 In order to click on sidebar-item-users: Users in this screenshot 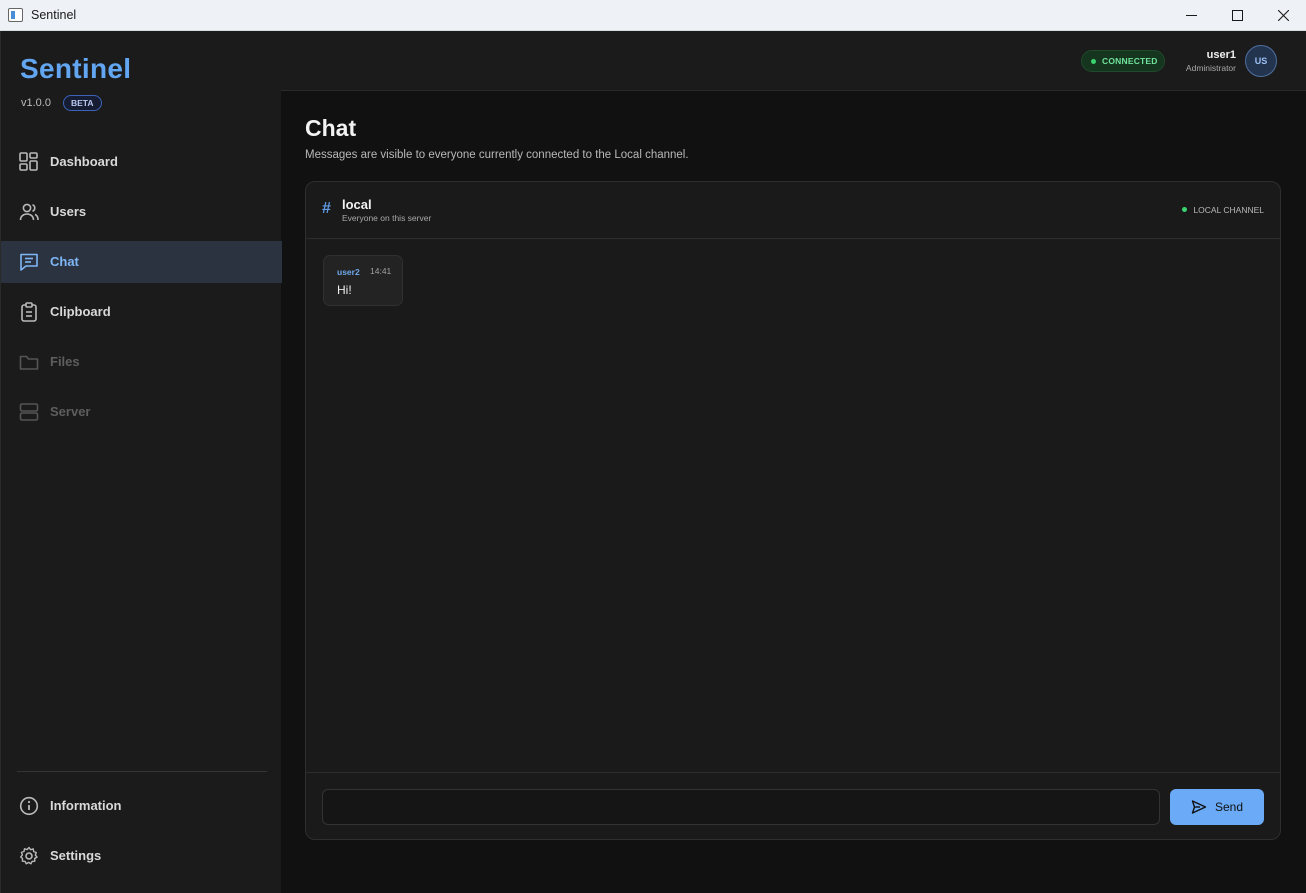, I will do `click(141, 212)`.